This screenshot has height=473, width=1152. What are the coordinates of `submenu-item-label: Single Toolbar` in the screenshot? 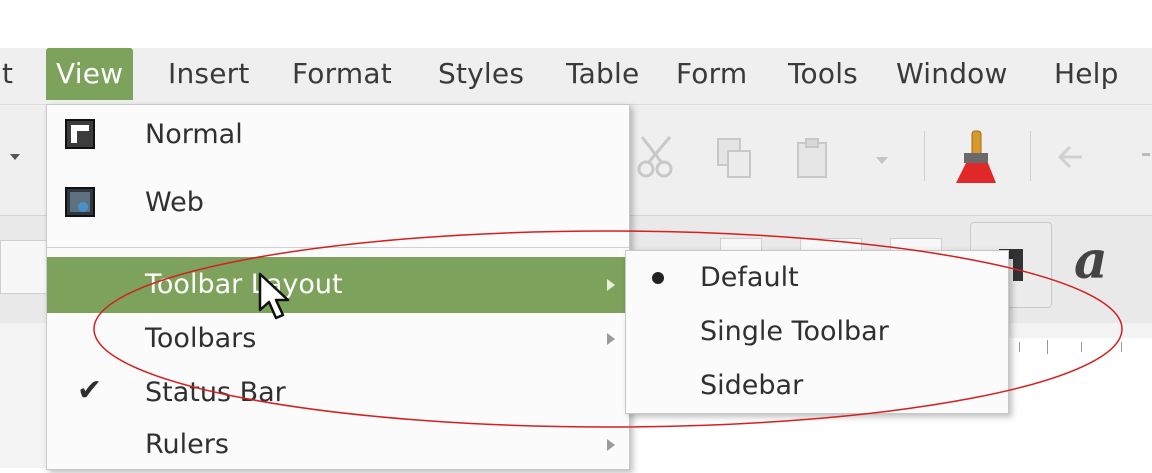 It's located at (794, 331).